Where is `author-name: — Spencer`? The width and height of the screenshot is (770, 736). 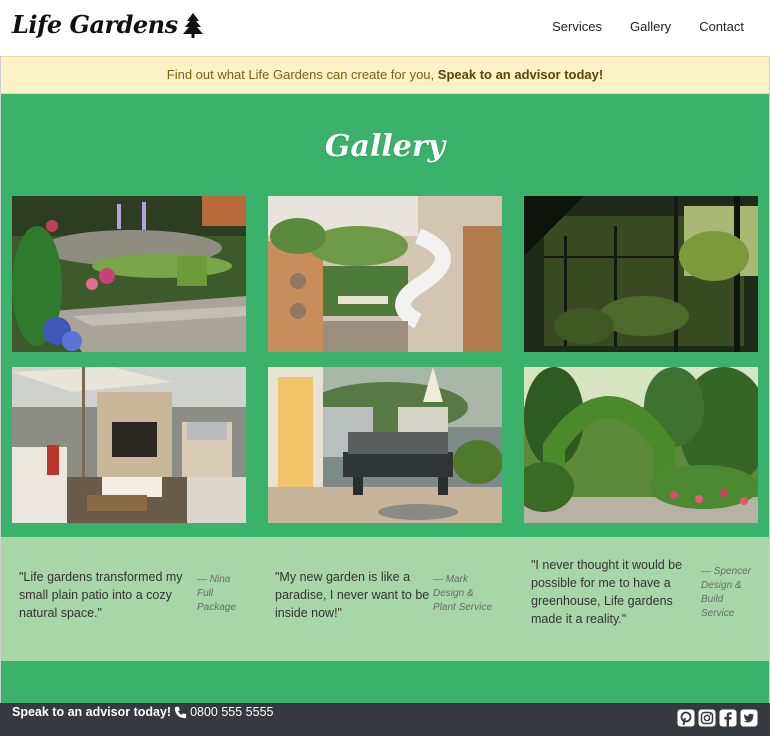 author-name: — Spencer is located at coordinates (726, 571).